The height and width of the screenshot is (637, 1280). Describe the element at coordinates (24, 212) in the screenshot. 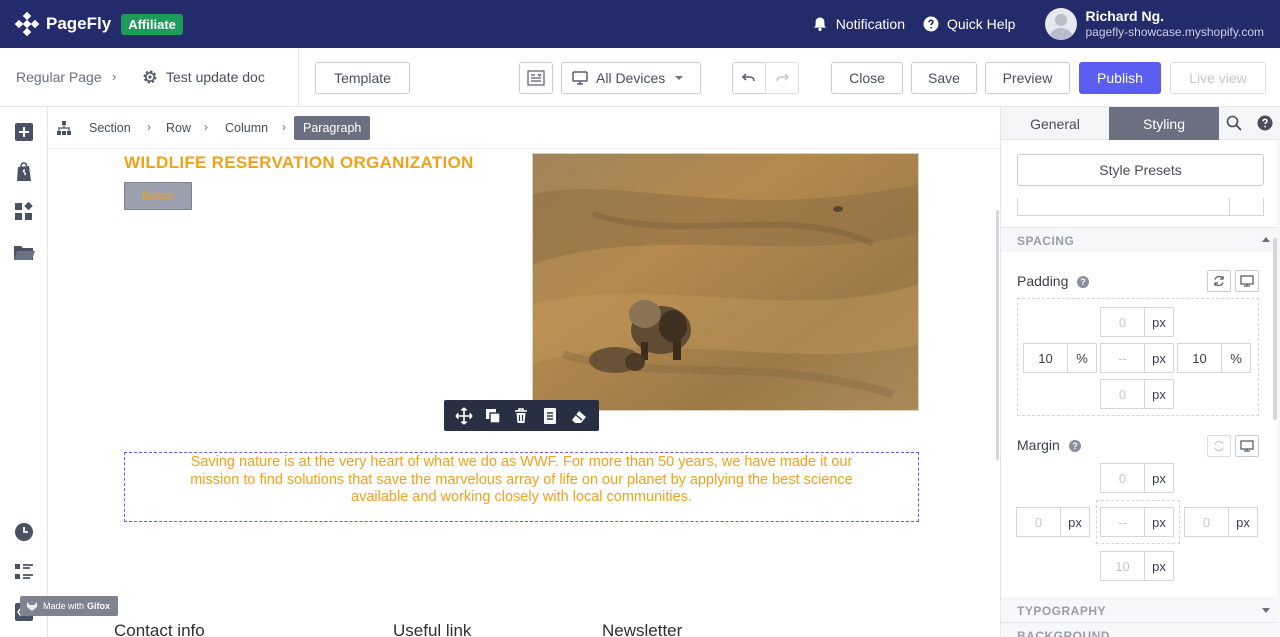

I see `apps-grid-icon` at that location.